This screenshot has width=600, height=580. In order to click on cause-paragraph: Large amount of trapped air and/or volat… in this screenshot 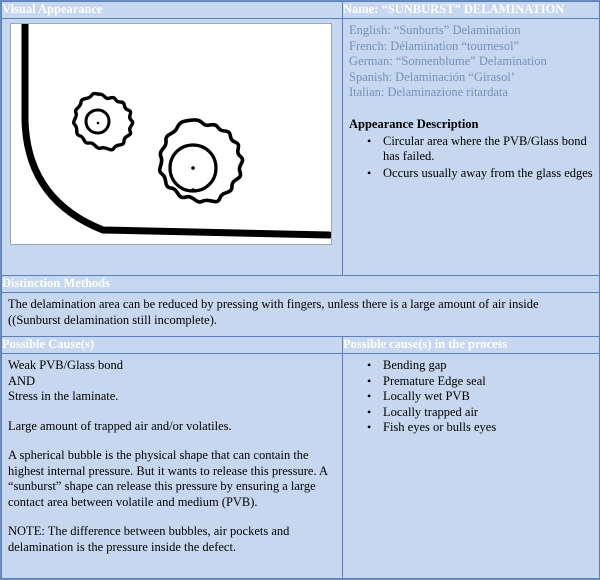, I will do `click(120, 425)`.